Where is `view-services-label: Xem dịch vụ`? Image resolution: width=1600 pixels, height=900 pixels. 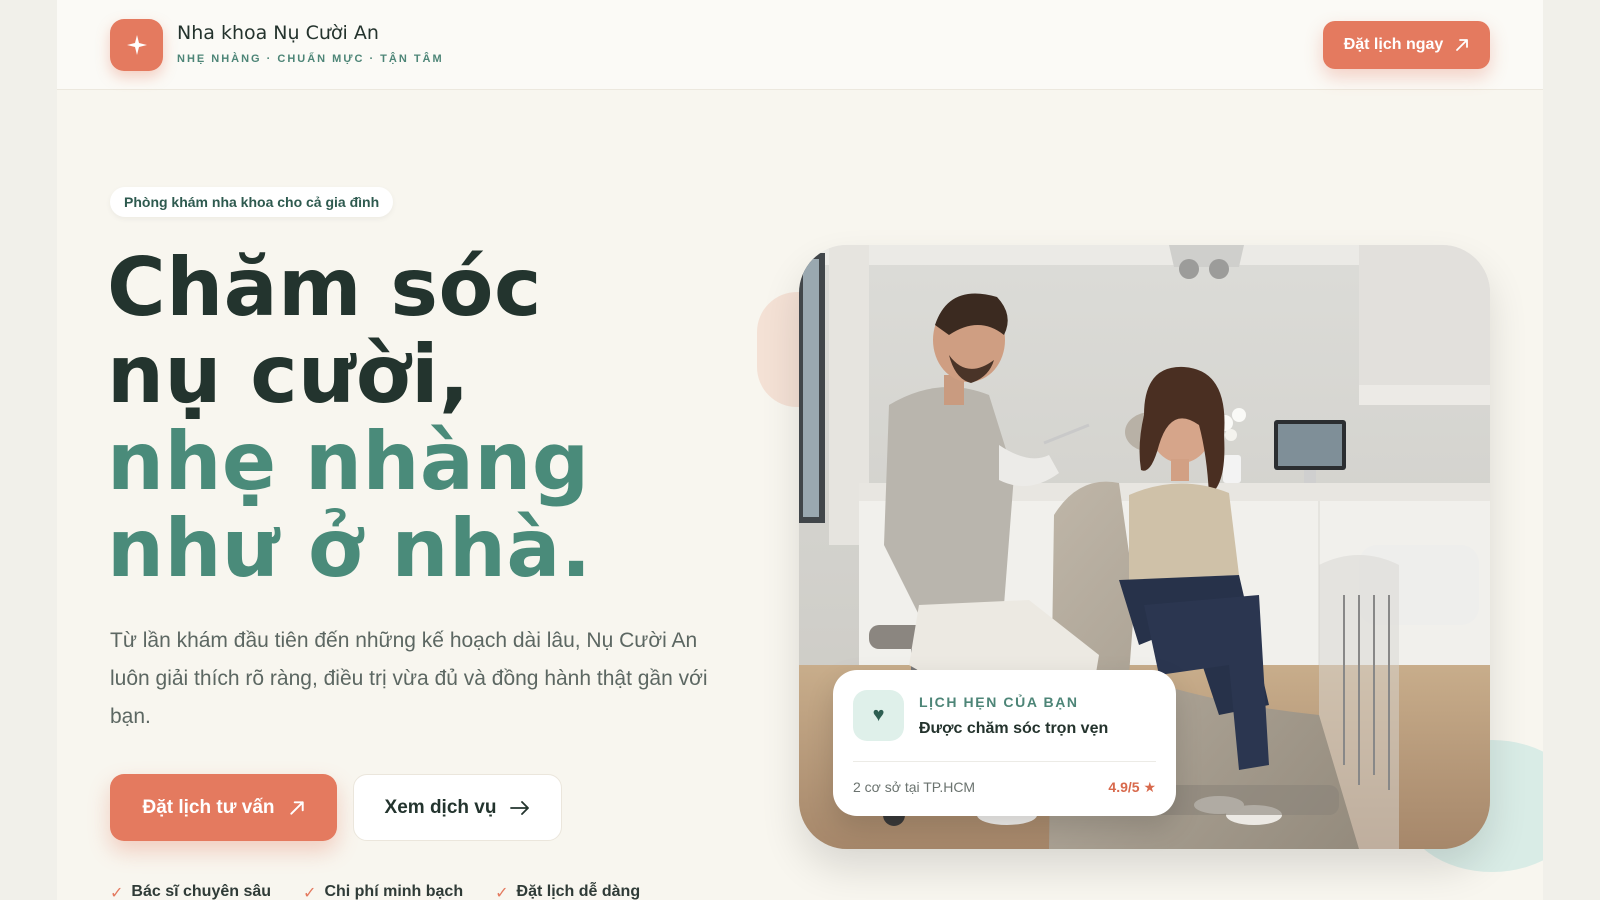 view-services-label: Xem dịch vụ is located at coordinates (440, 807).